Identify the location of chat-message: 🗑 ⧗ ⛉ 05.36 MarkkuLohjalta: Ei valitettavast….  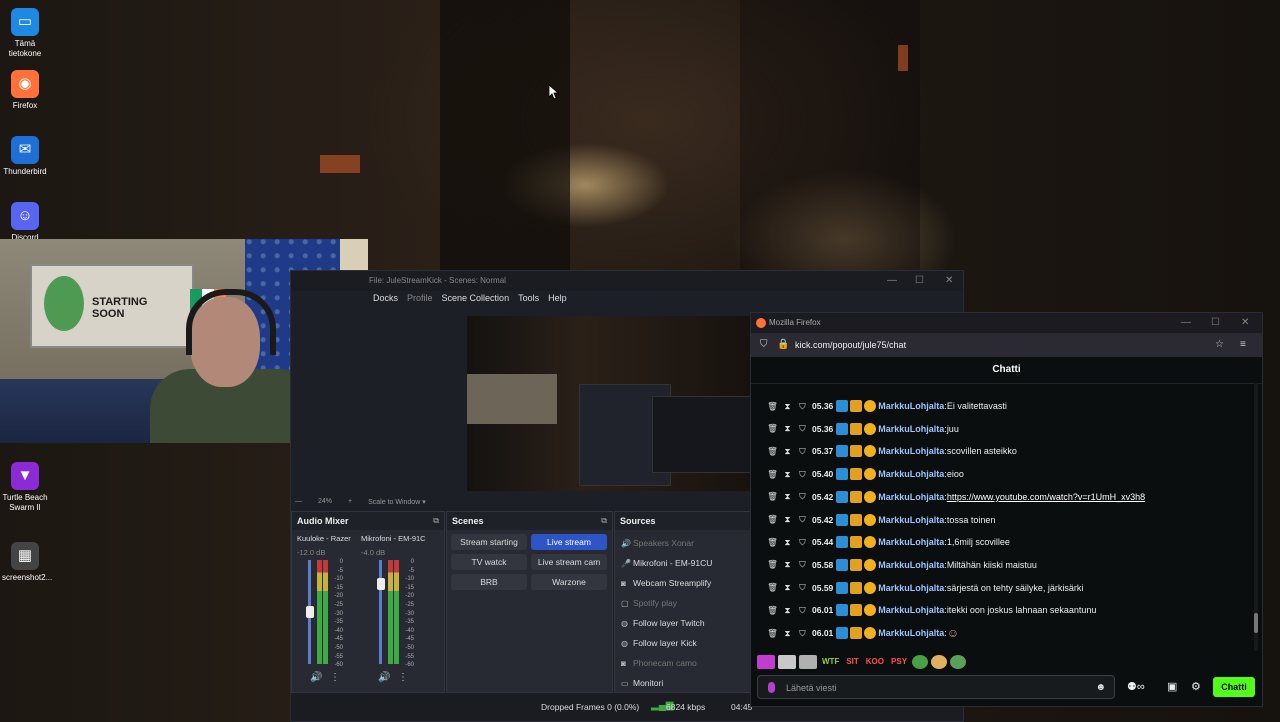
(887, 406).